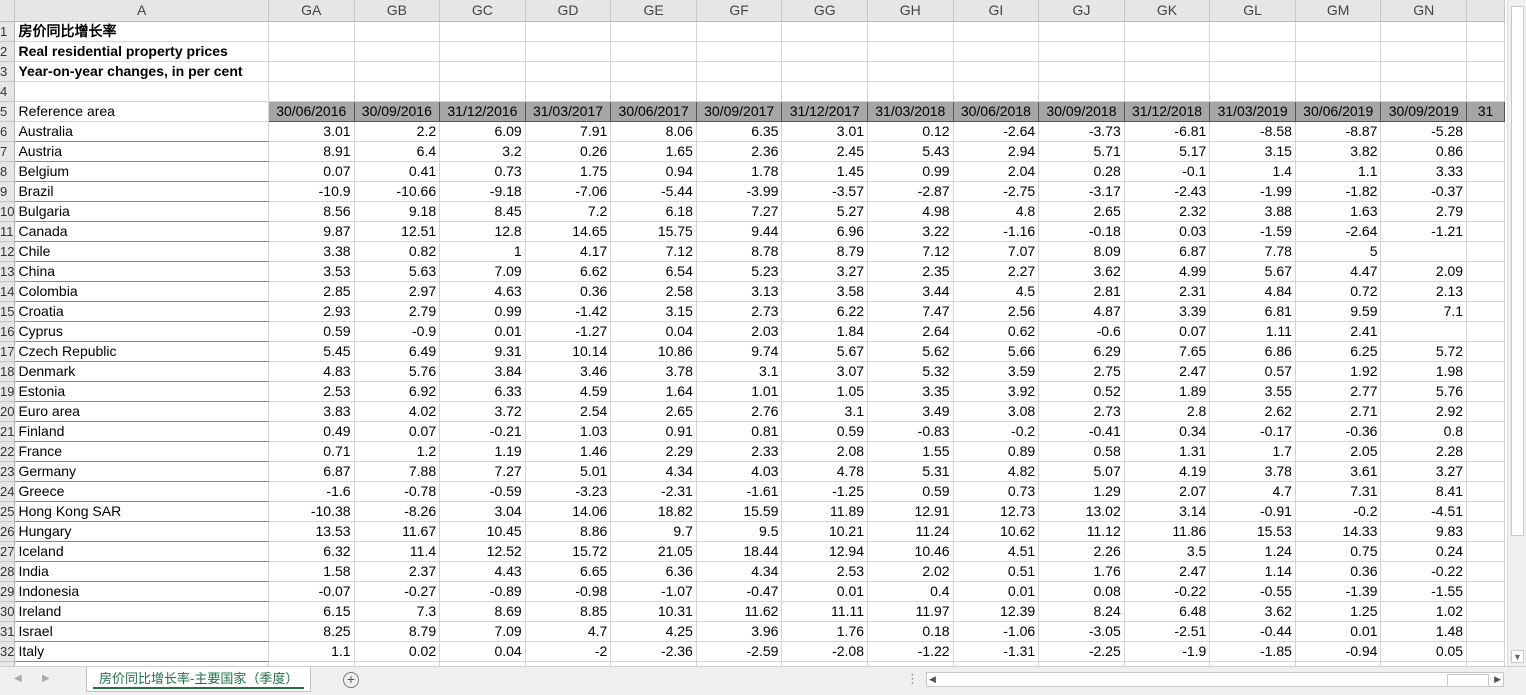  I want to click on value-cell: 8.78, so click(739, 251).